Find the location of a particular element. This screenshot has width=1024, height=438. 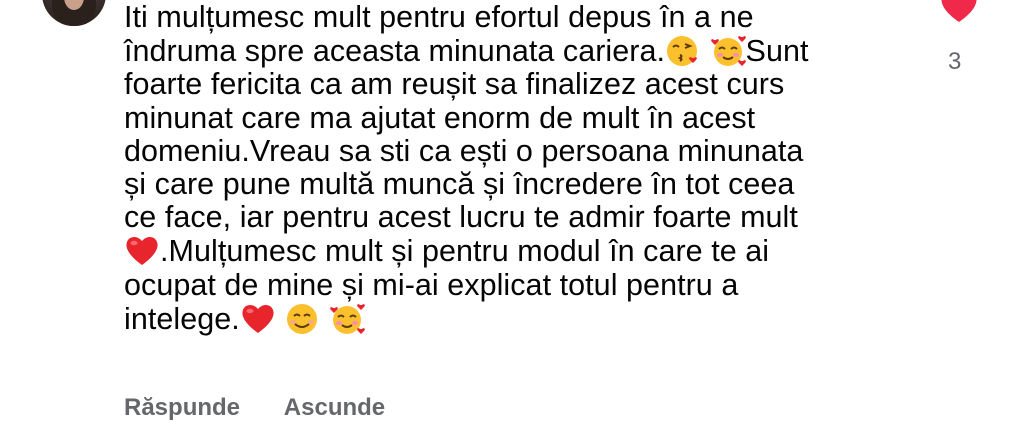

comment-line: intelege. is located at coordinates (182, 318).